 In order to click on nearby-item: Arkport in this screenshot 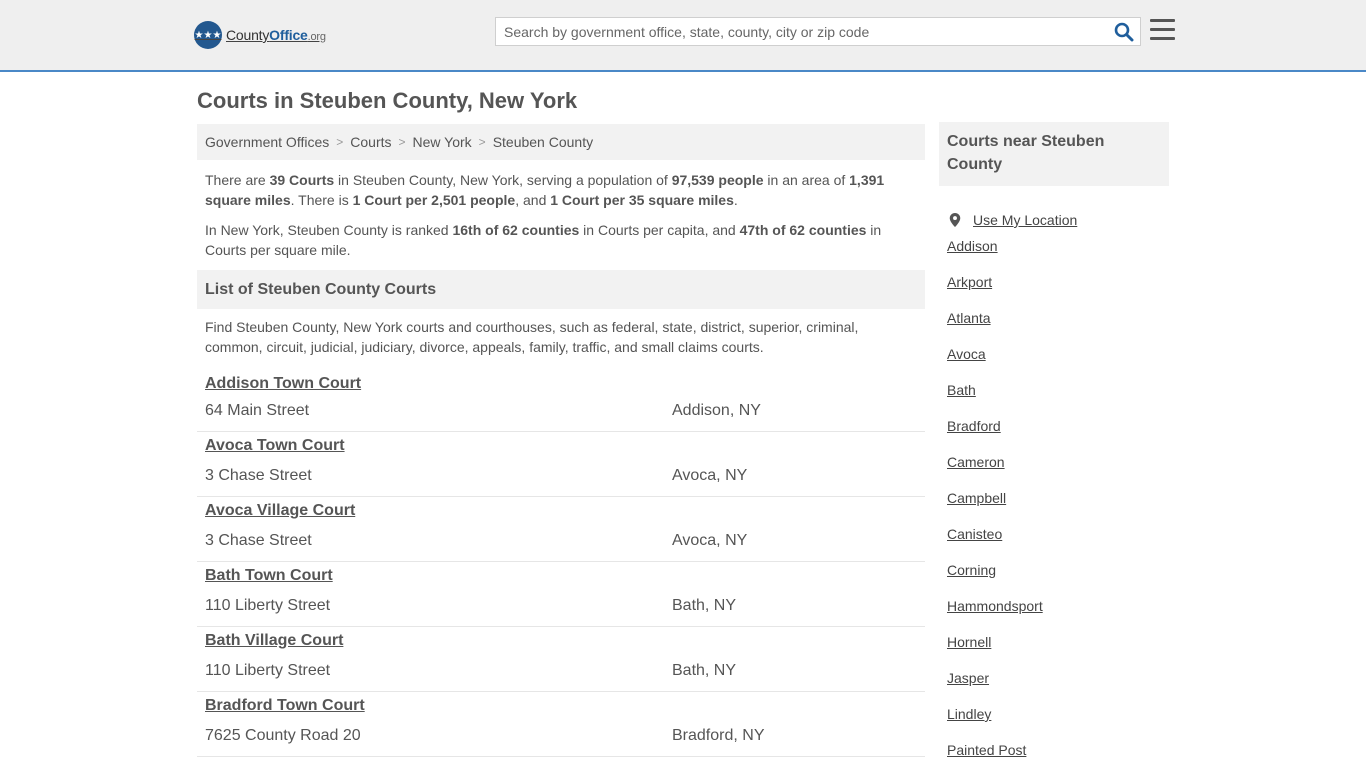, I will do `click(1054, 292)`.